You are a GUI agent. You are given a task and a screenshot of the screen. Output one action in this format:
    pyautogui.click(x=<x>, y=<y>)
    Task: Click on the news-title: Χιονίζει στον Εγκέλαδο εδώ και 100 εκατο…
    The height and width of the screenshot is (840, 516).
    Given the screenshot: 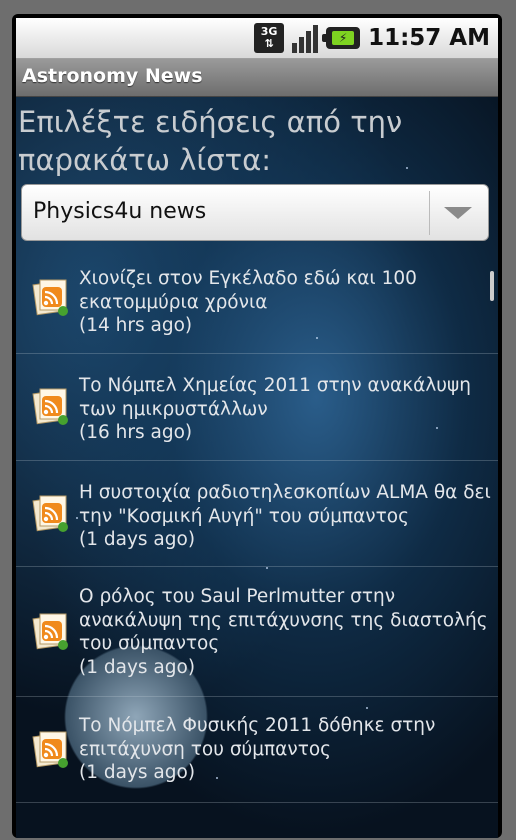 What is the action you would take?
    pyautogui.click(x=248, y=290)
    